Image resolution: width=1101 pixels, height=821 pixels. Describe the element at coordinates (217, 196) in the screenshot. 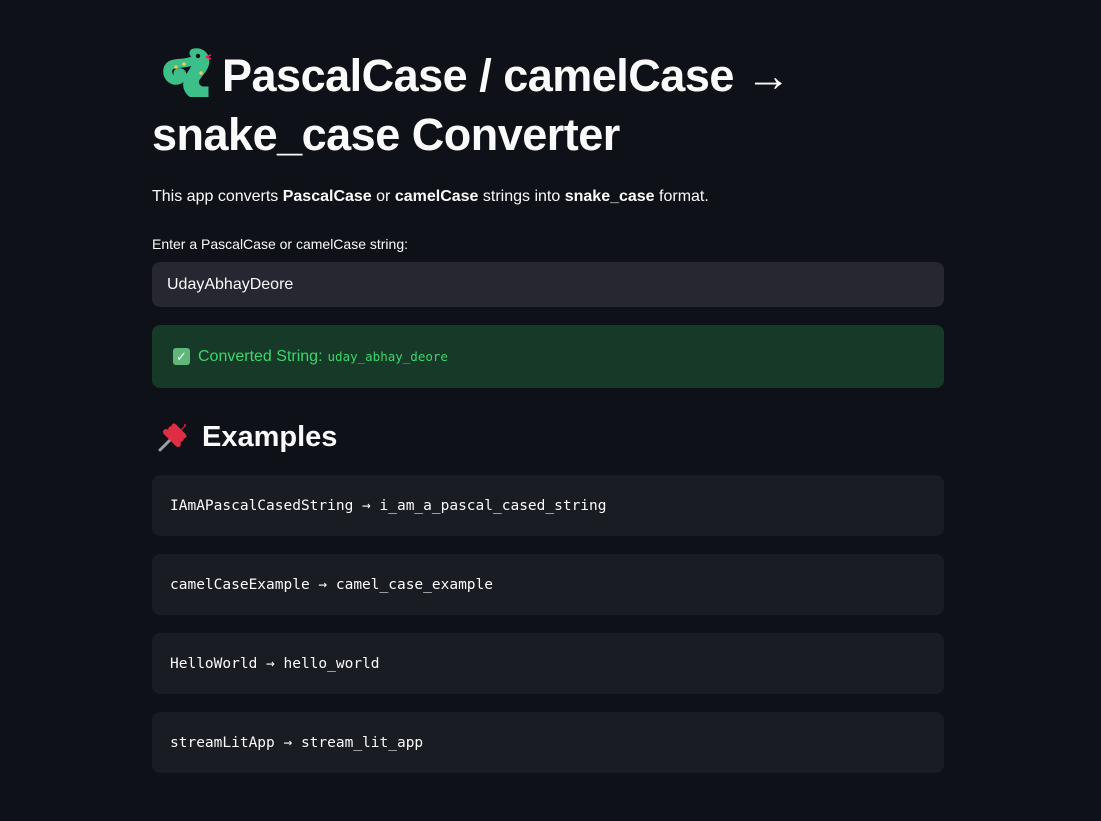

I see `intro-prefix: This app converts` at that location.